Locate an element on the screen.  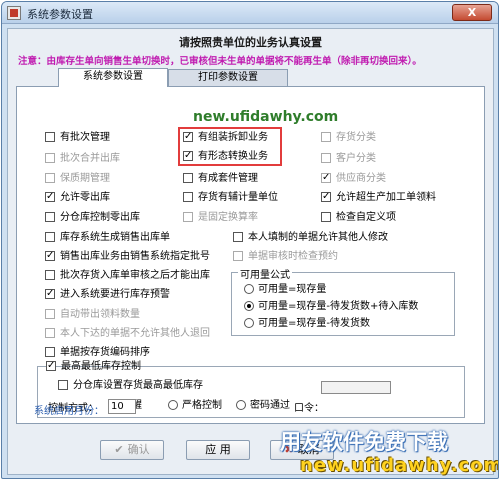
tab-system-params: 系统参数设置 is located at coordinates (113, 77).